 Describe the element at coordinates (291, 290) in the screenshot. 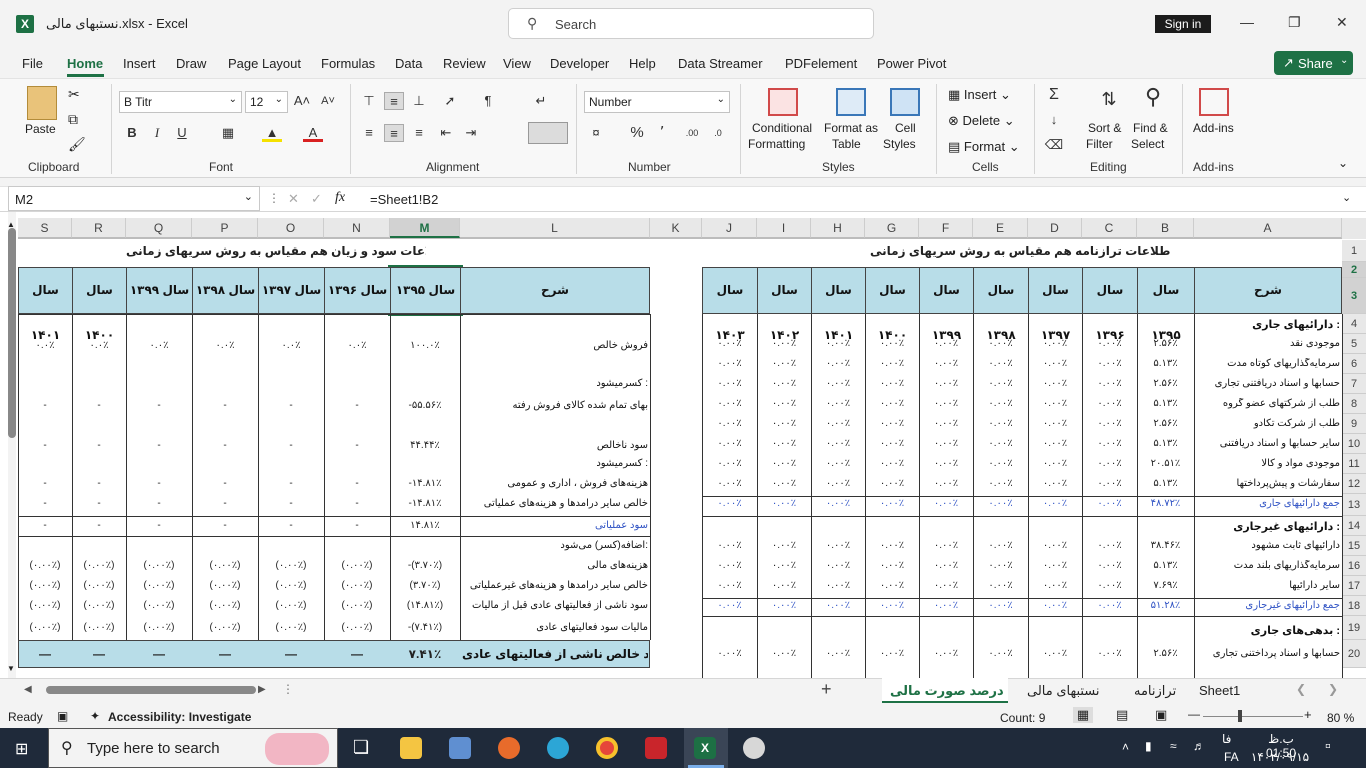

I see `pl-year-header: سال ۱۳۹۷` at that location.